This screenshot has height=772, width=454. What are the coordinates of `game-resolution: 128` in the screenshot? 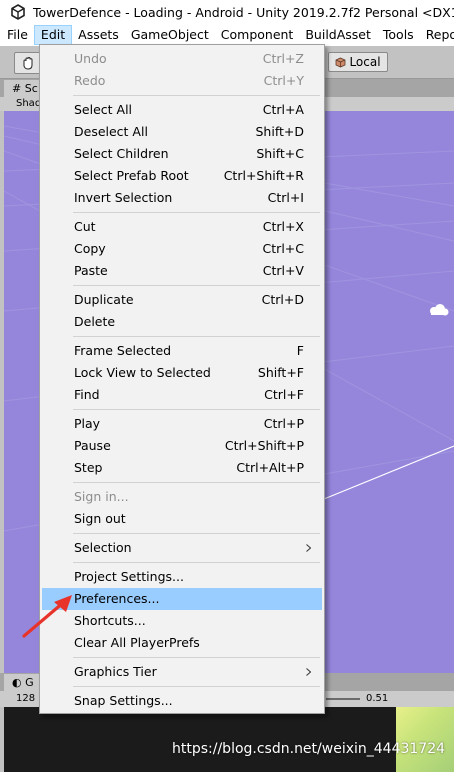 It's located at (25, 699).